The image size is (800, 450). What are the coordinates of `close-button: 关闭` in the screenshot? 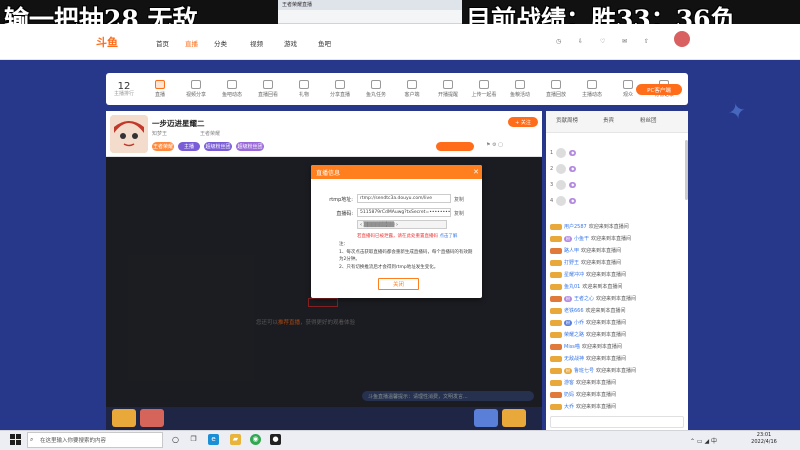 It's located at (398, 284).